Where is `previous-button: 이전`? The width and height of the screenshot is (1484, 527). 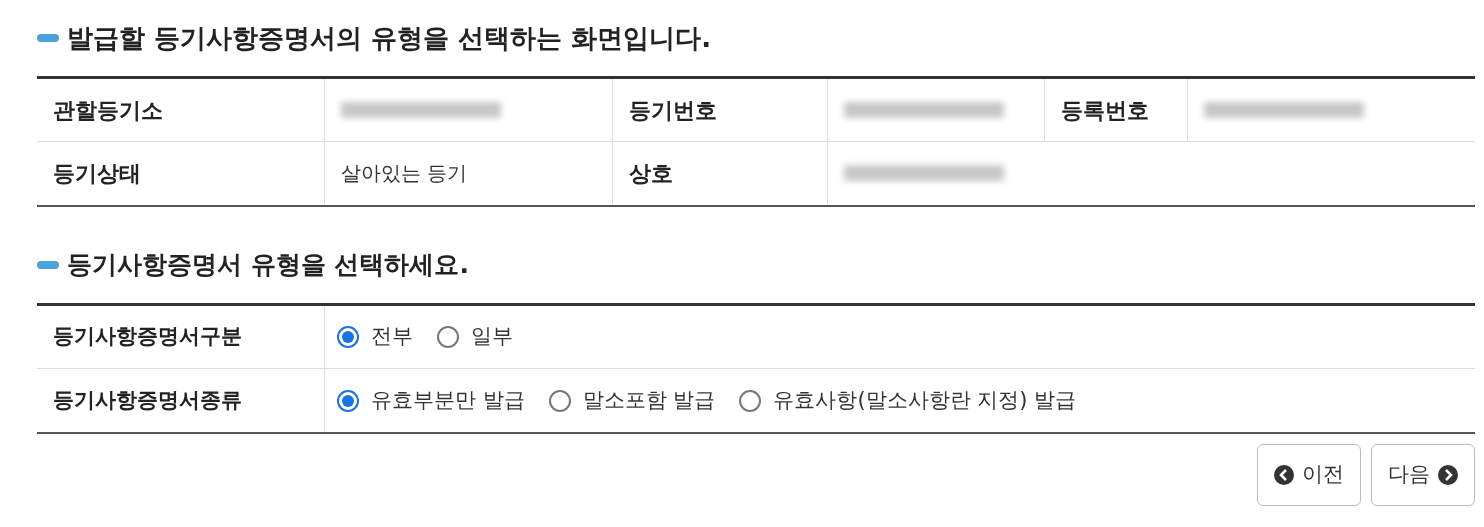 previous-button: 이전 is located at coordinates (1309, 475).